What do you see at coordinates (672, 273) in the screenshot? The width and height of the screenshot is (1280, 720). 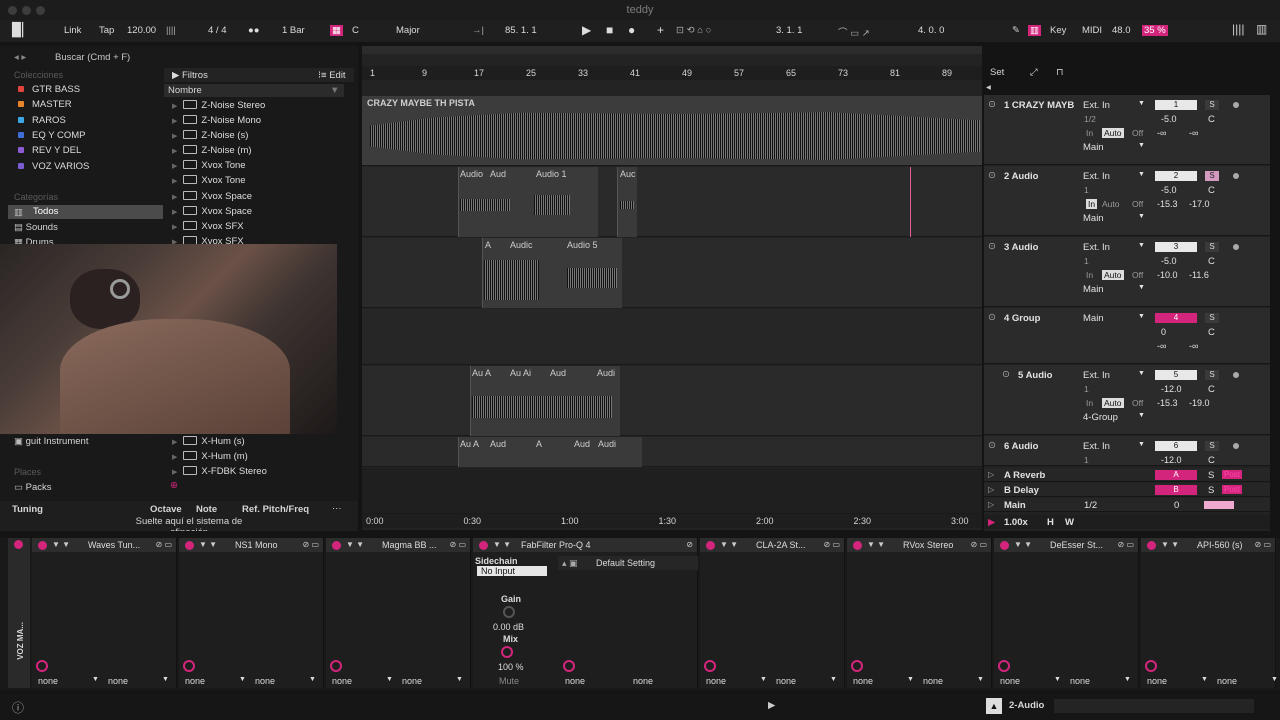 I see `track-lane-3: A Audic Audio 5` at bounding box center [672, 273].